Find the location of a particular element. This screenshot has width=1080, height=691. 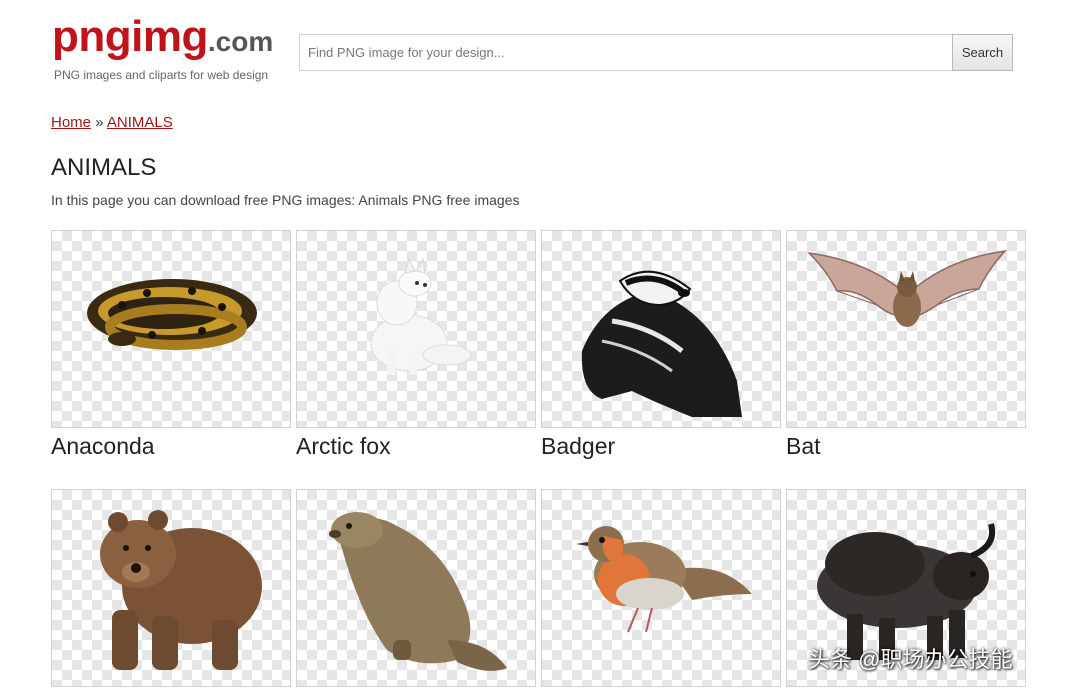

image-card-thumbnail-anaconda is located at coordinates (171, 329).